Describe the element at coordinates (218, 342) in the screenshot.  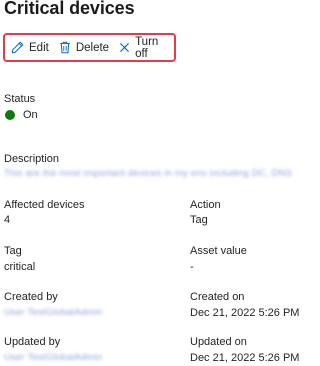
I see `updated-on-label: Updated on` at that location.